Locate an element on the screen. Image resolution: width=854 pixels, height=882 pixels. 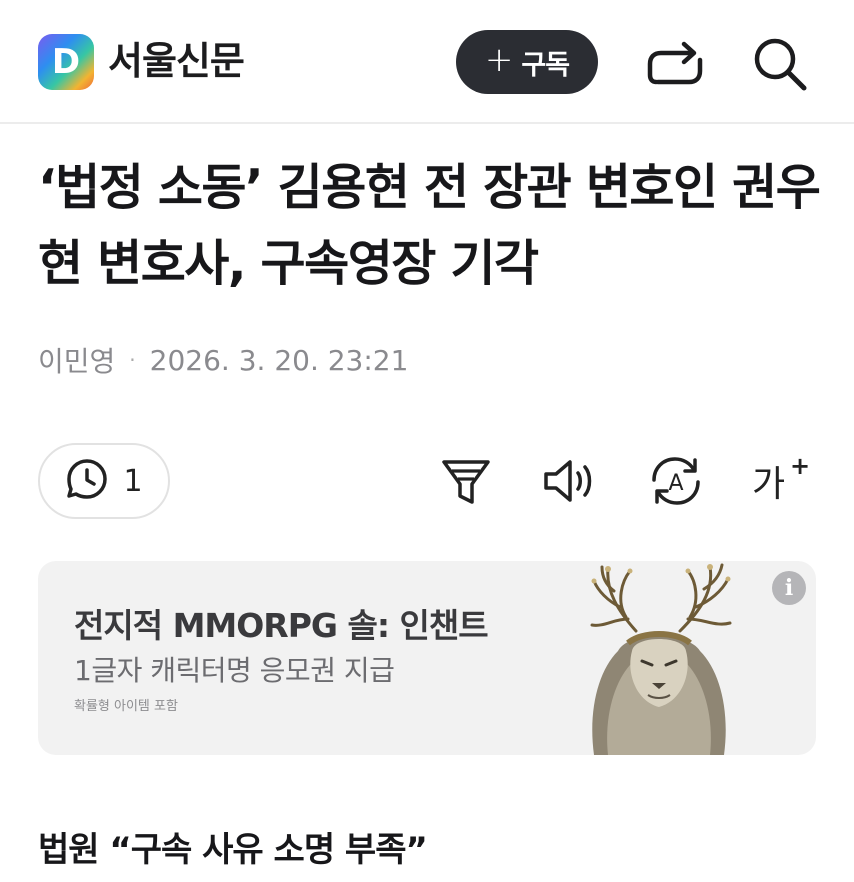
logo-letter: D is located at coordinates (66, 62).